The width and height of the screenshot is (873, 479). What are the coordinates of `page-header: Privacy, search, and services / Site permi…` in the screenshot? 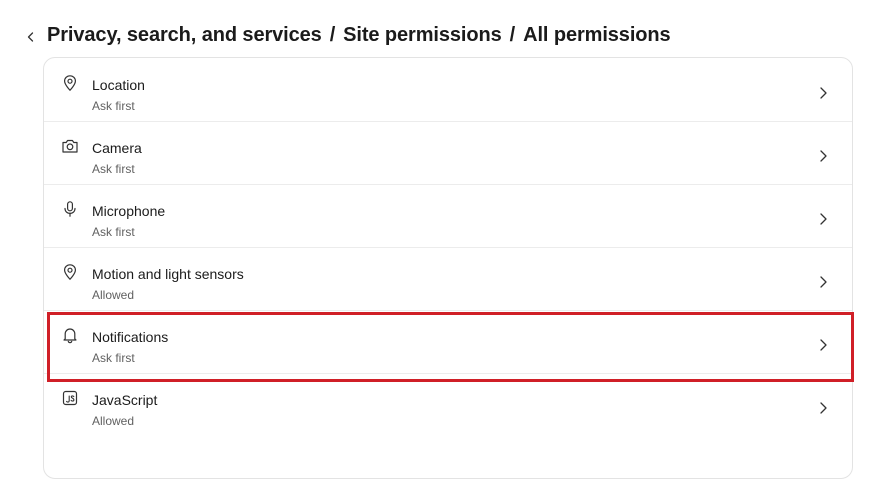 It's located at (436, 29).